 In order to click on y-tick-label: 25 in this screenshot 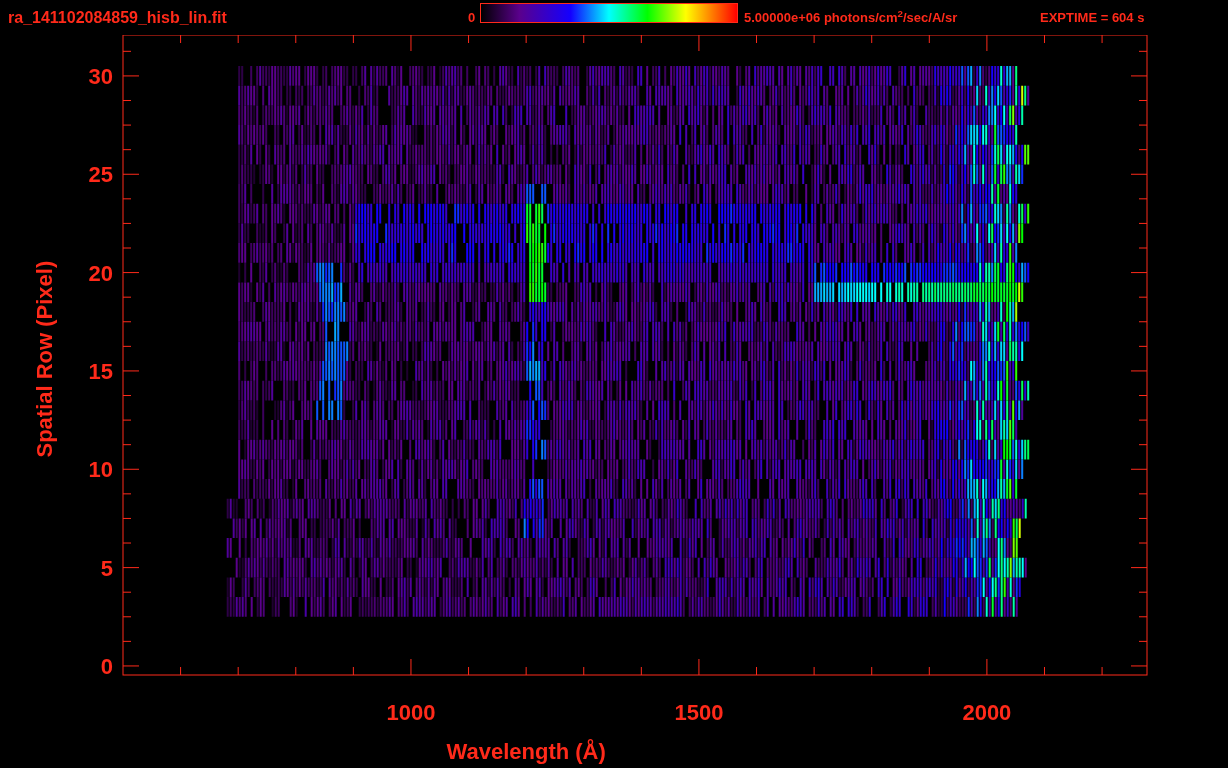, I will do `click(100, 175)`.